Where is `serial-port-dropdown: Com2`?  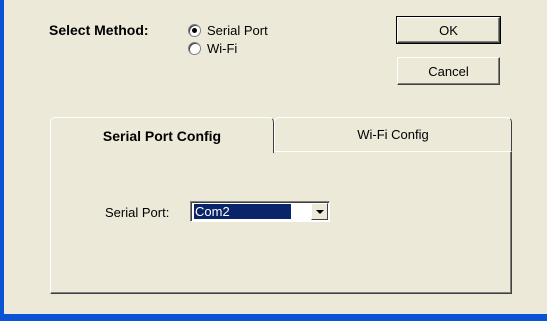
serial-port-dropdown: Com2 is located at coordinates (260, 211).